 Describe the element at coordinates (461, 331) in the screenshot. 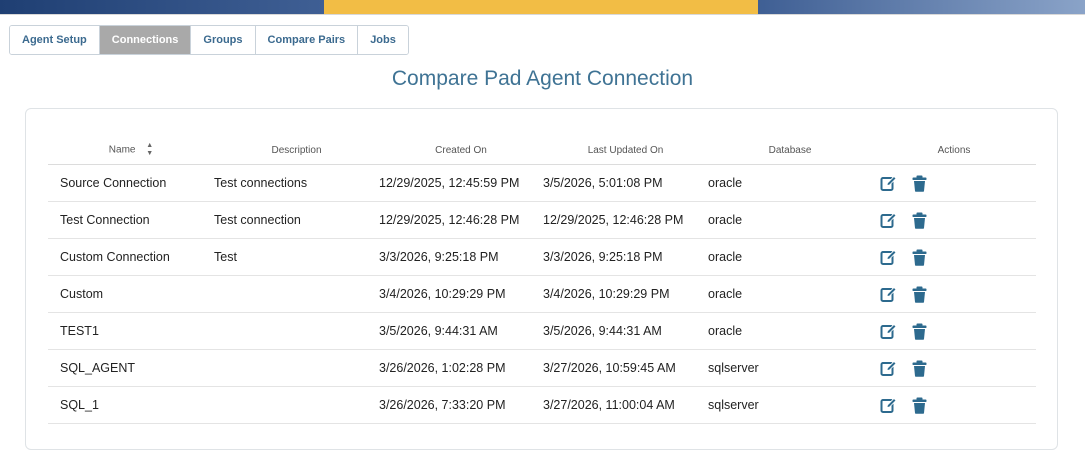

I see `cell-created-on: 3/5/2026, 9:44:31 AM` at that location.